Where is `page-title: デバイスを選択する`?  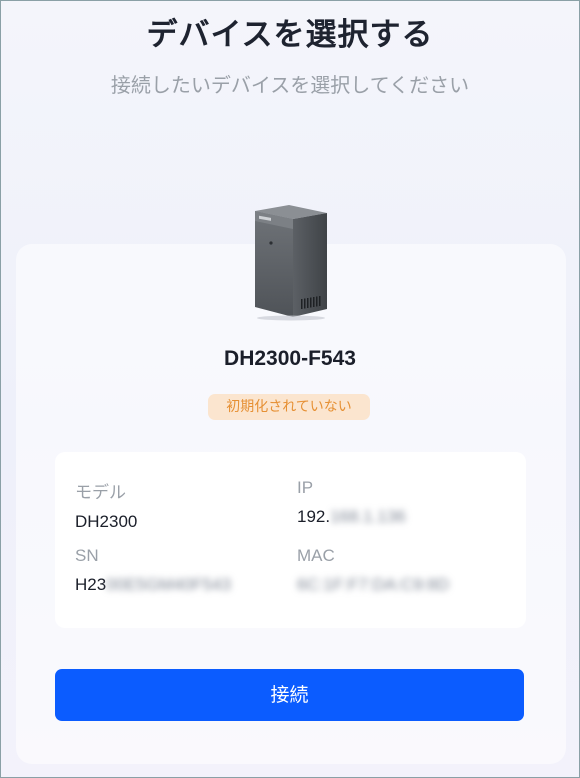
page-title: デバイスを選択する is located at coordinates (290, 35).